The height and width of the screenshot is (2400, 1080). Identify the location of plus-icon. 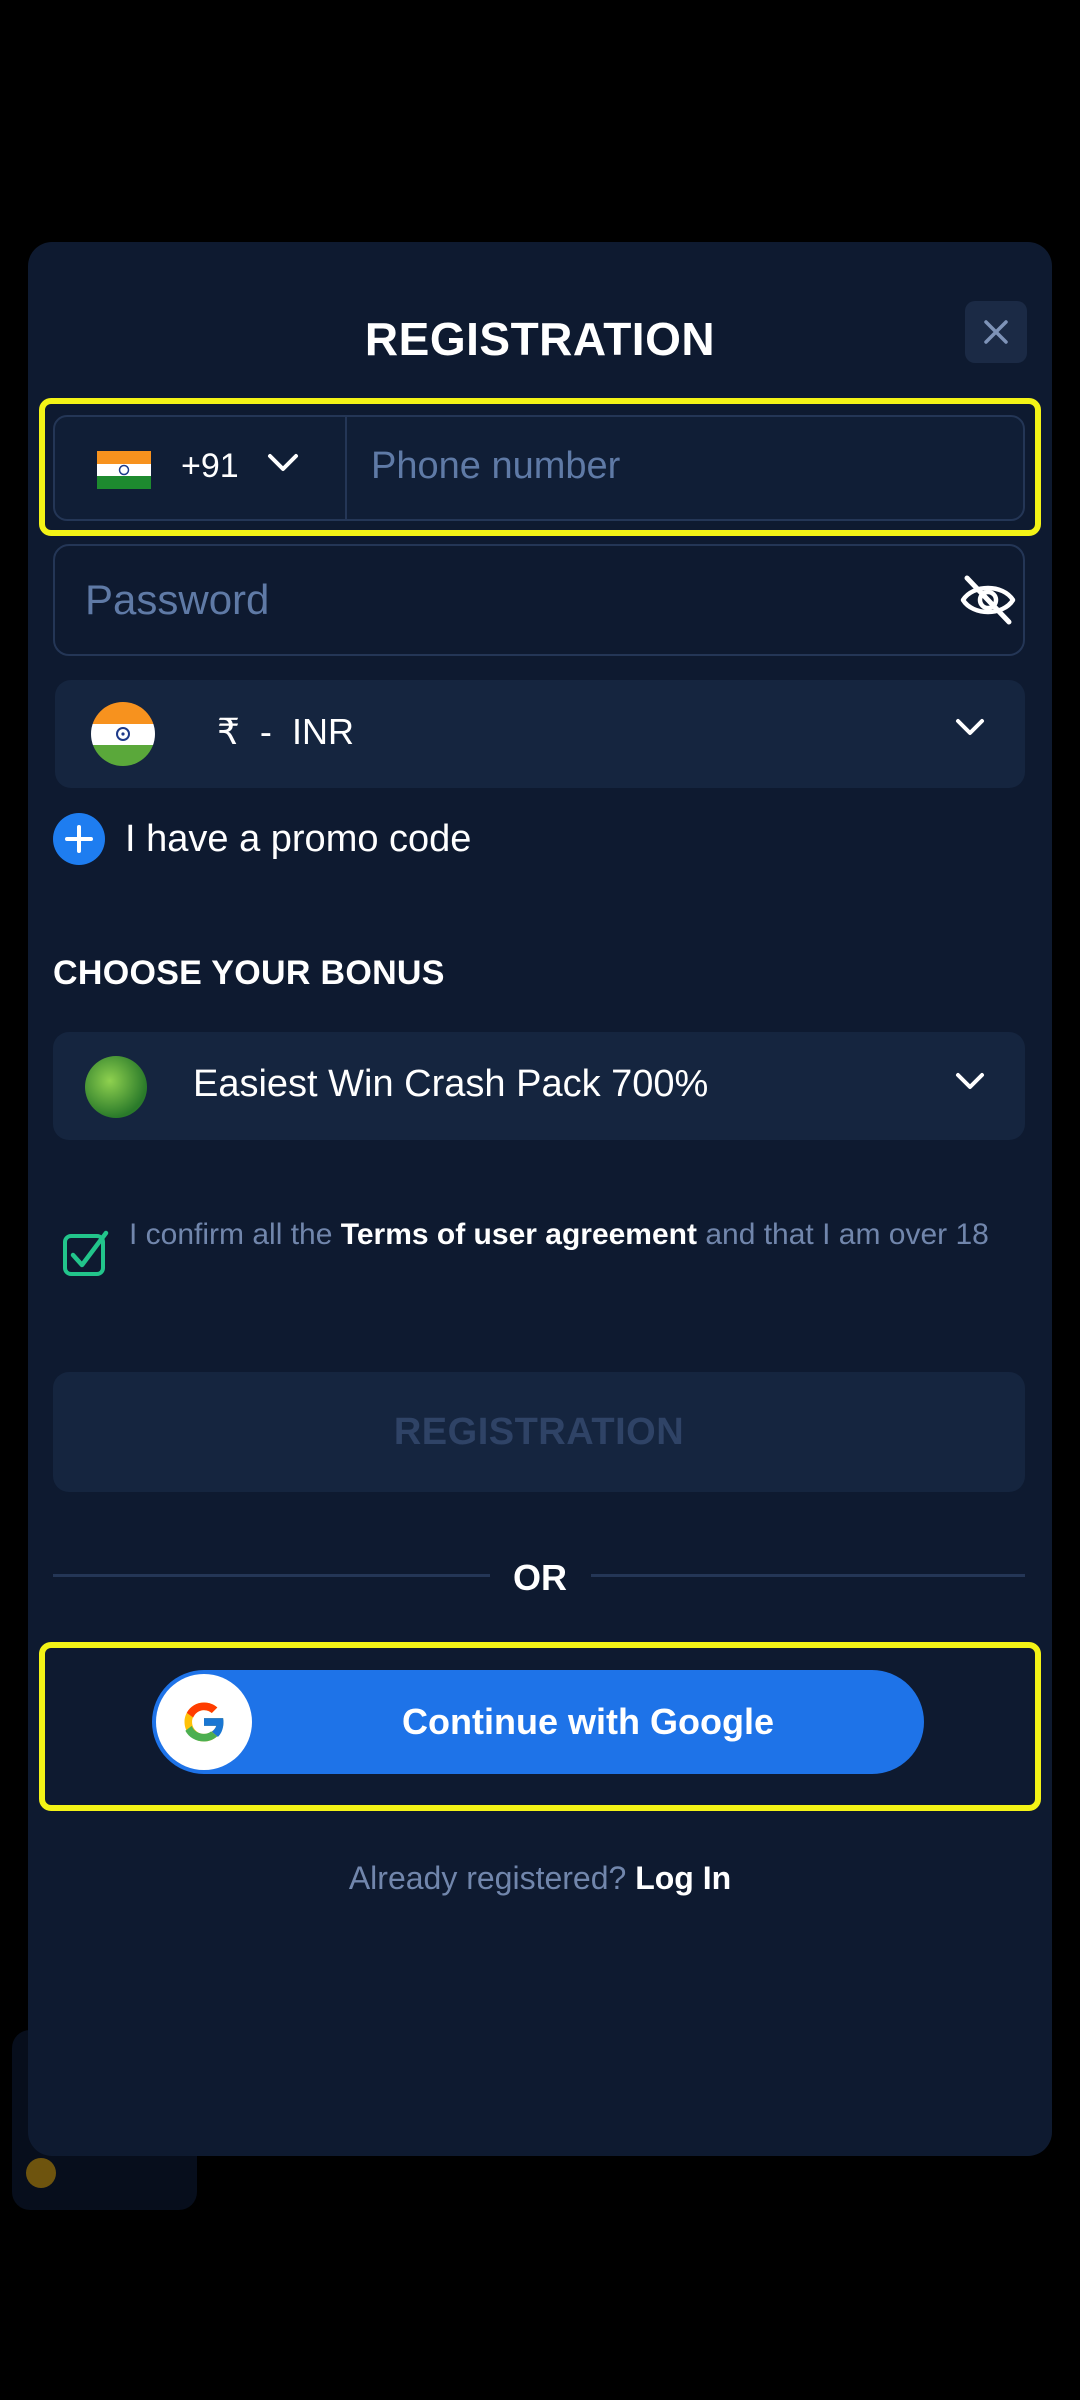
(79, 839).